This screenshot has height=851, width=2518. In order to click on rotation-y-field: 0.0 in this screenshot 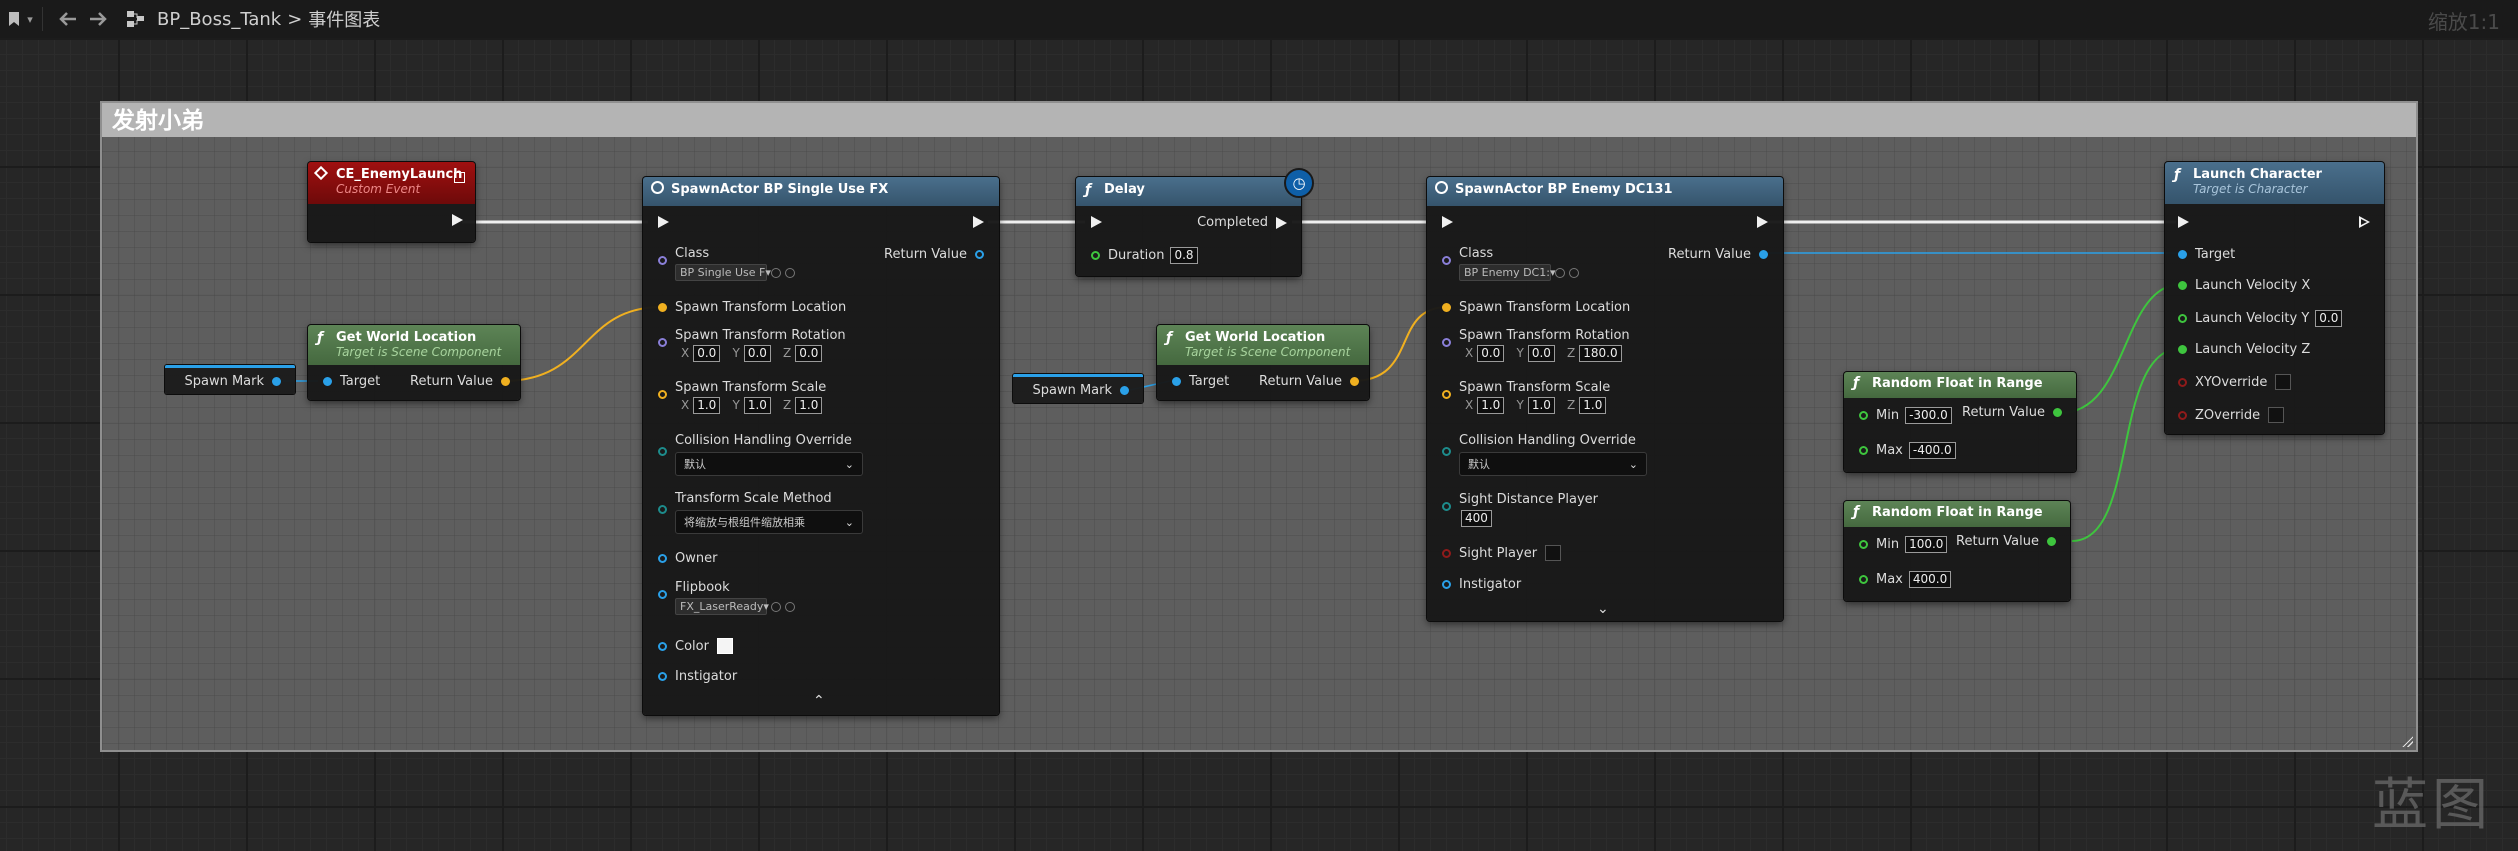, I will do `click(757, 353)`.